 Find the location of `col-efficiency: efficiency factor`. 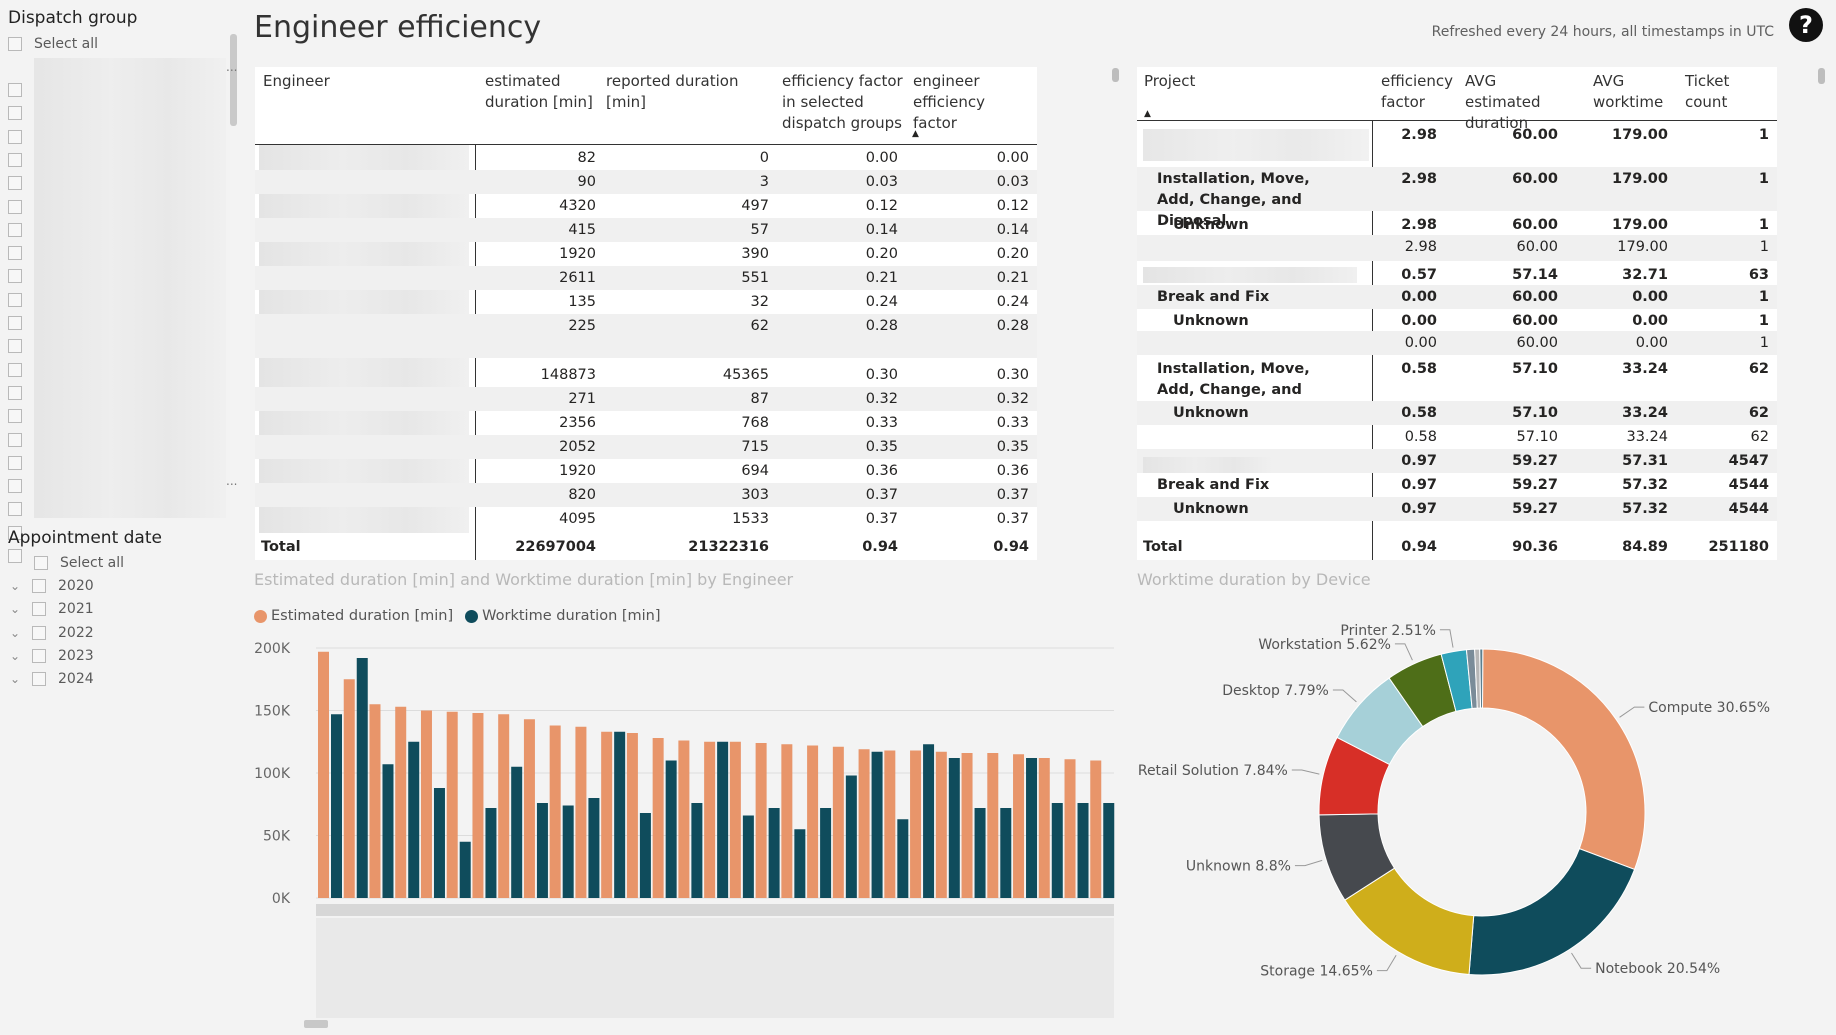

col-efficiency: efficiency factor is located at coordinates (1417, 92).